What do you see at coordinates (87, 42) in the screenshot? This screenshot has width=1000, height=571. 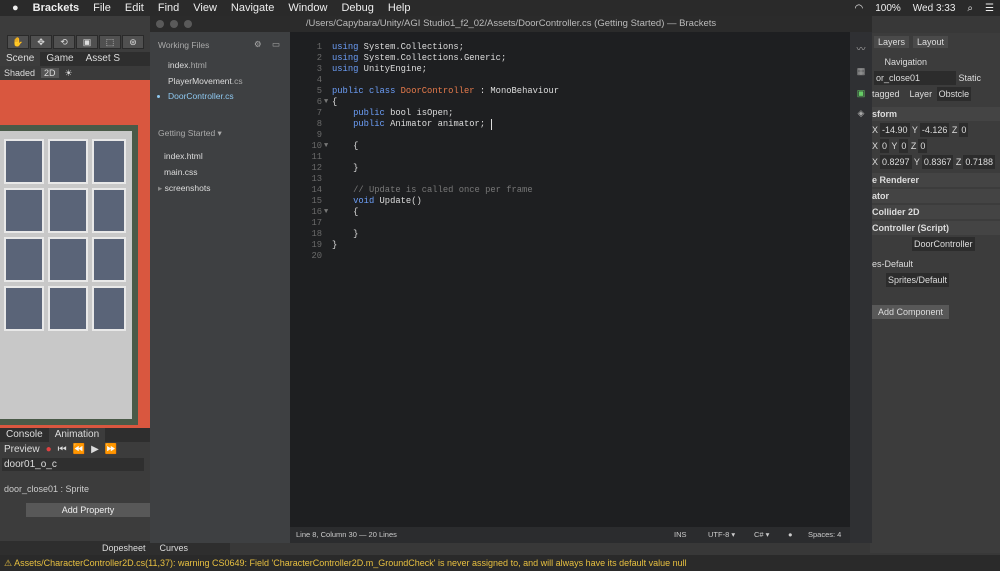 I see `scale-tool-icon: ▣` at bounding box center [87, 42].